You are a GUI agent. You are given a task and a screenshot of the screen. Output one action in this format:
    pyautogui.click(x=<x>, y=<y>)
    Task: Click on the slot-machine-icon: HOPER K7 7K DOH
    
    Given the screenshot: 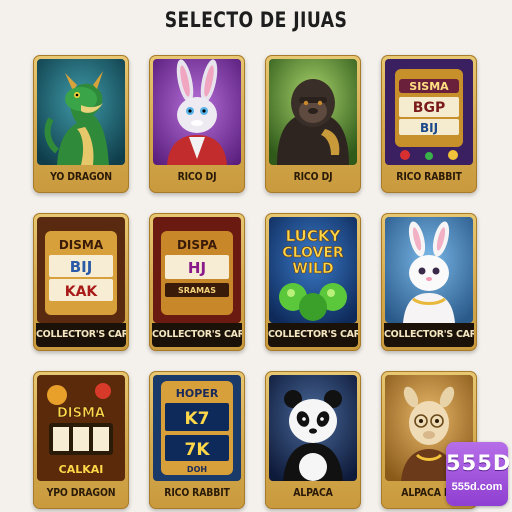 What is the action you would take?
    pyautogui.click(x=197, y=428)
    